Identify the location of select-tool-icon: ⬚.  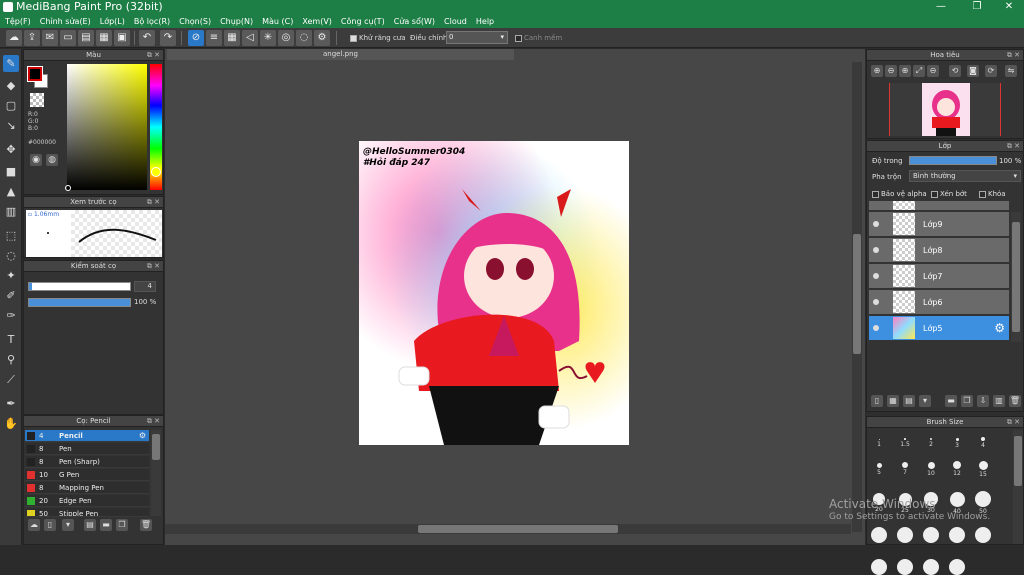
(11, 235).